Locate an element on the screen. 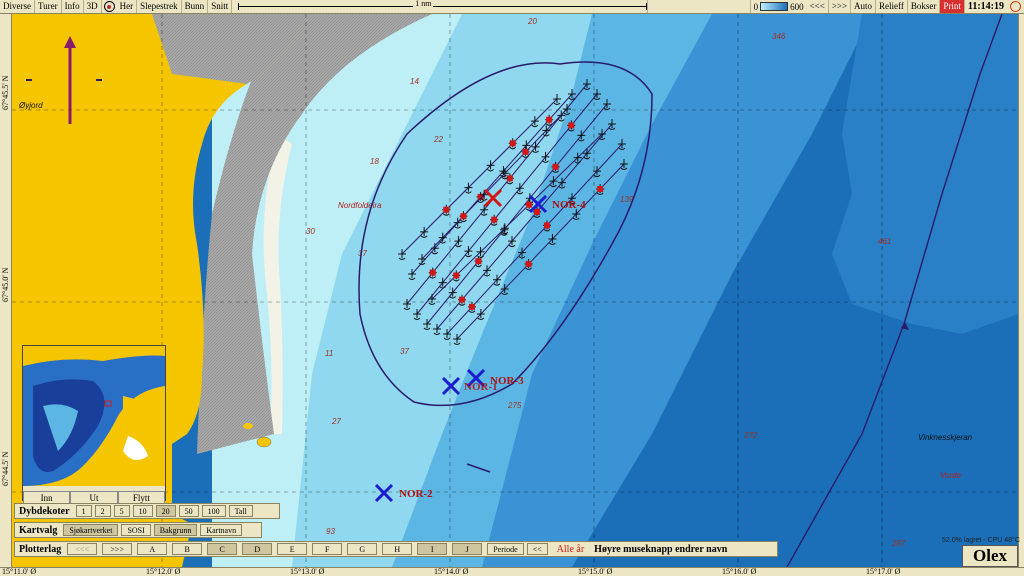 This screenshot has width=1024, height=576. lon-label: 15°15.0' Ø is located at coordinates (595, 571).